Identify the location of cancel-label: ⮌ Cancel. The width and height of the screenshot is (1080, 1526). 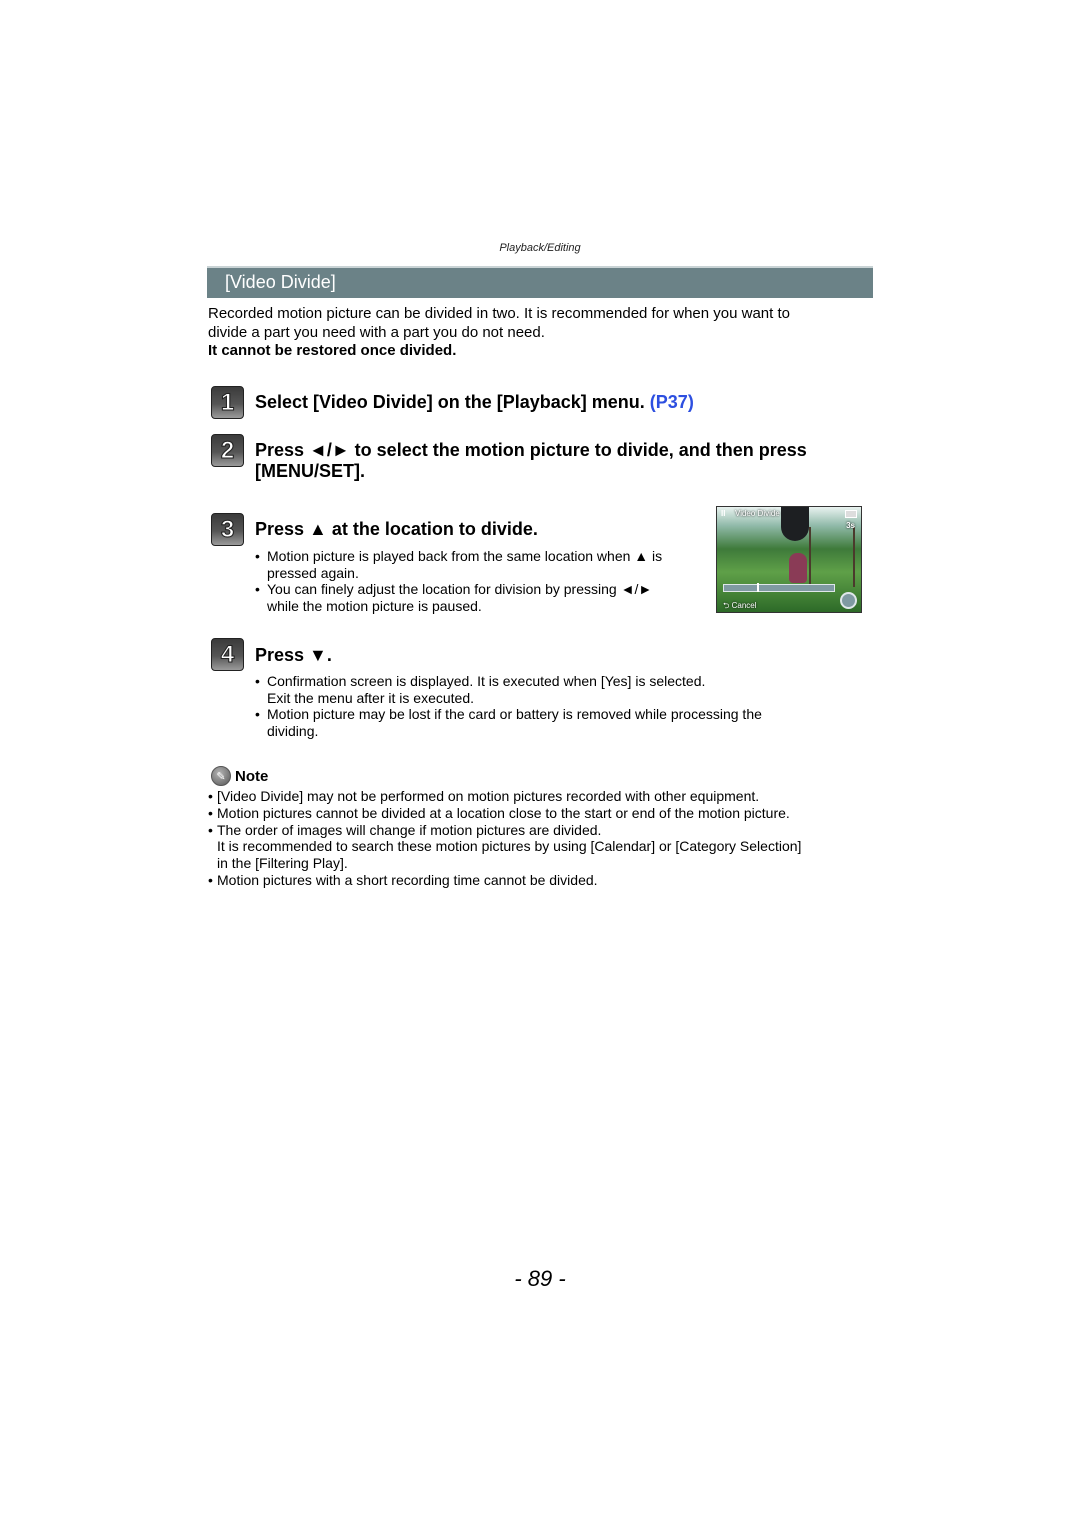
(740, 605).